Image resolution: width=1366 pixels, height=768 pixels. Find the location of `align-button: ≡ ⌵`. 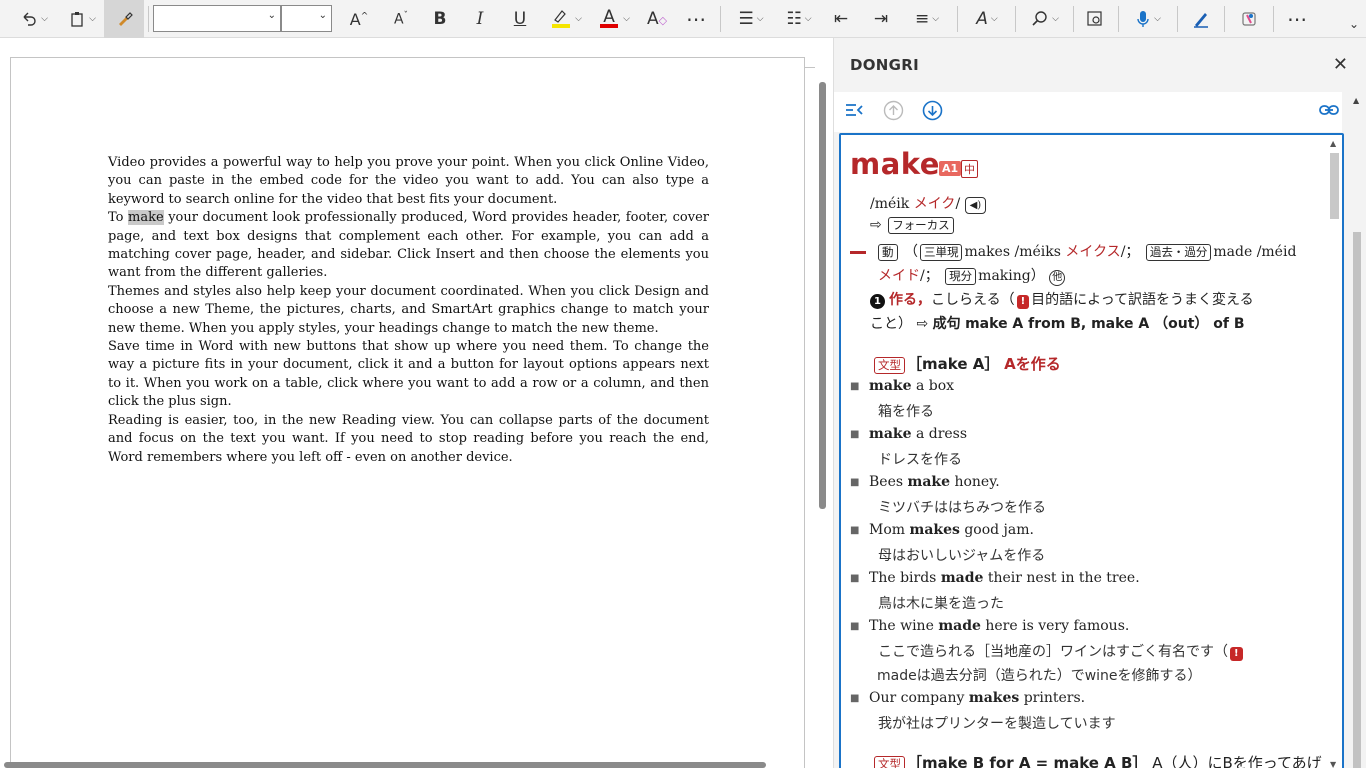

align-button: ≡ ⌵ is located at coordinates (927, 19).